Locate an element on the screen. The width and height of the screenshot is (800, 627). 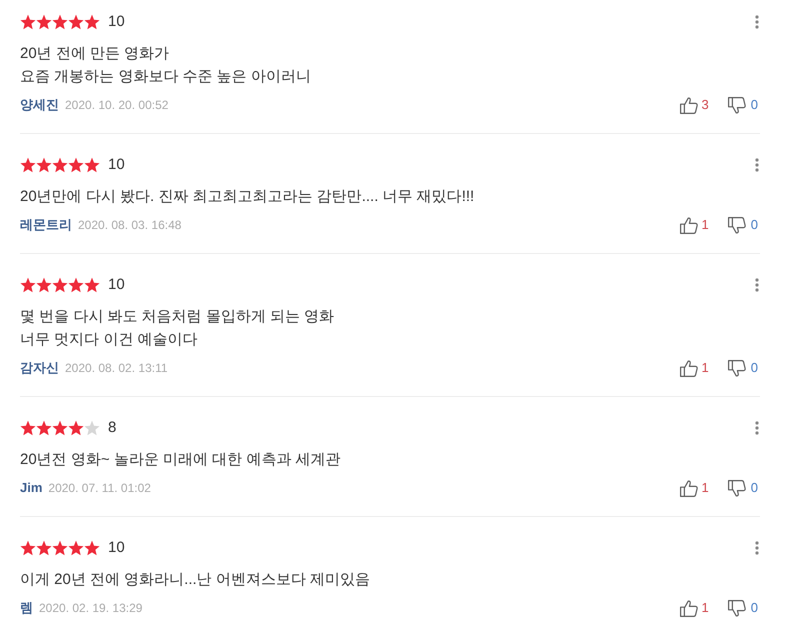
reviewer-name: 양세진 is located at coordinates (39, 105).